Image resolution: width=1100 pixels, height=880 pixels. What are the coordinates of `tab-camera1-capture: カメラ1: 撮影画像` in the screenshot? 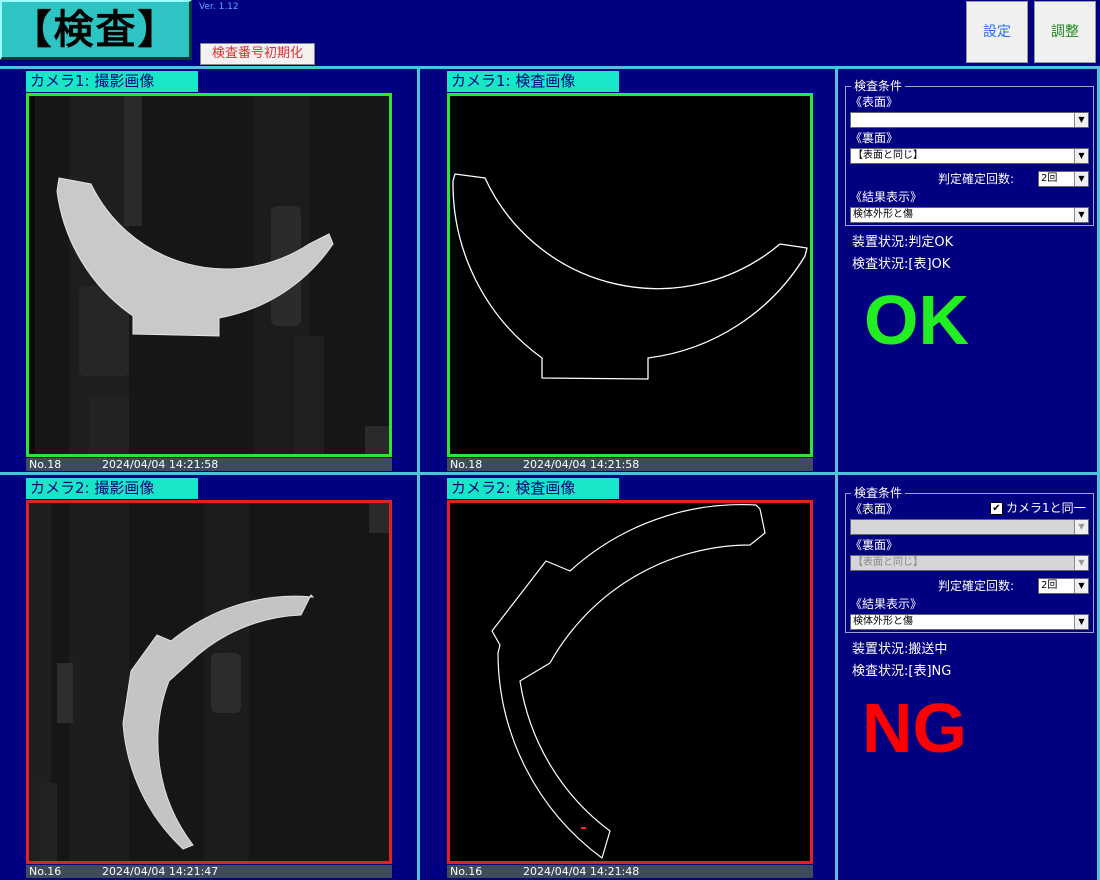 It's located at (112, 81).